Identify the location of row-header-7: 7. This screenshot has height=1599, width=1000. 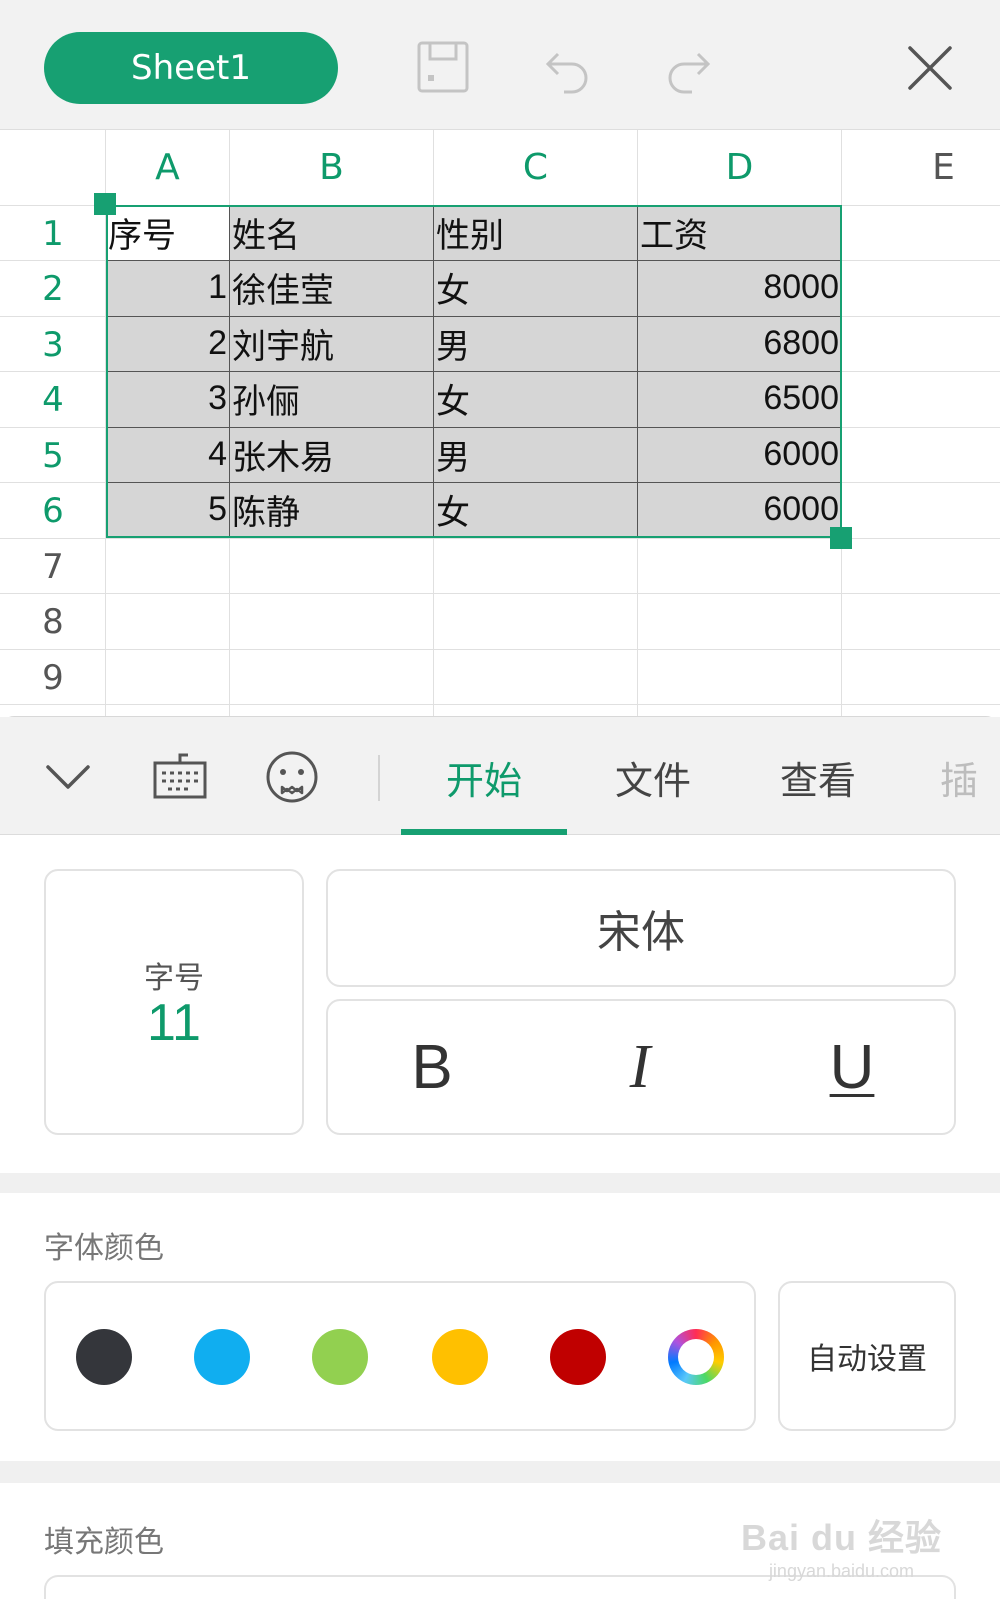
(53, 566).